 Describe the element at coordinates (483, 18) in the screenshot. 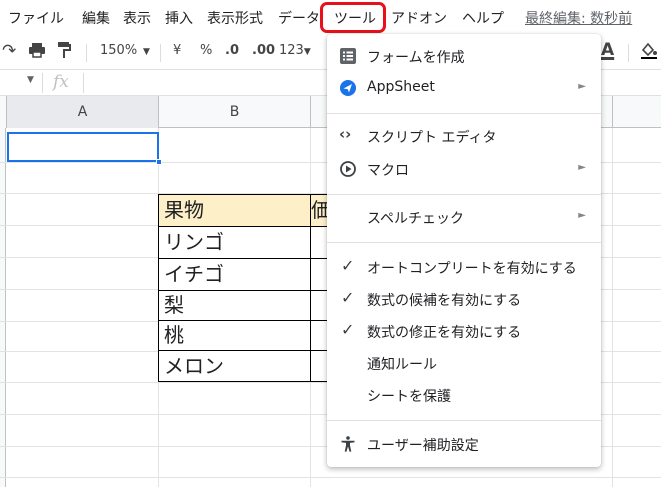

I see `menu-help: ヘルプ` at that location.